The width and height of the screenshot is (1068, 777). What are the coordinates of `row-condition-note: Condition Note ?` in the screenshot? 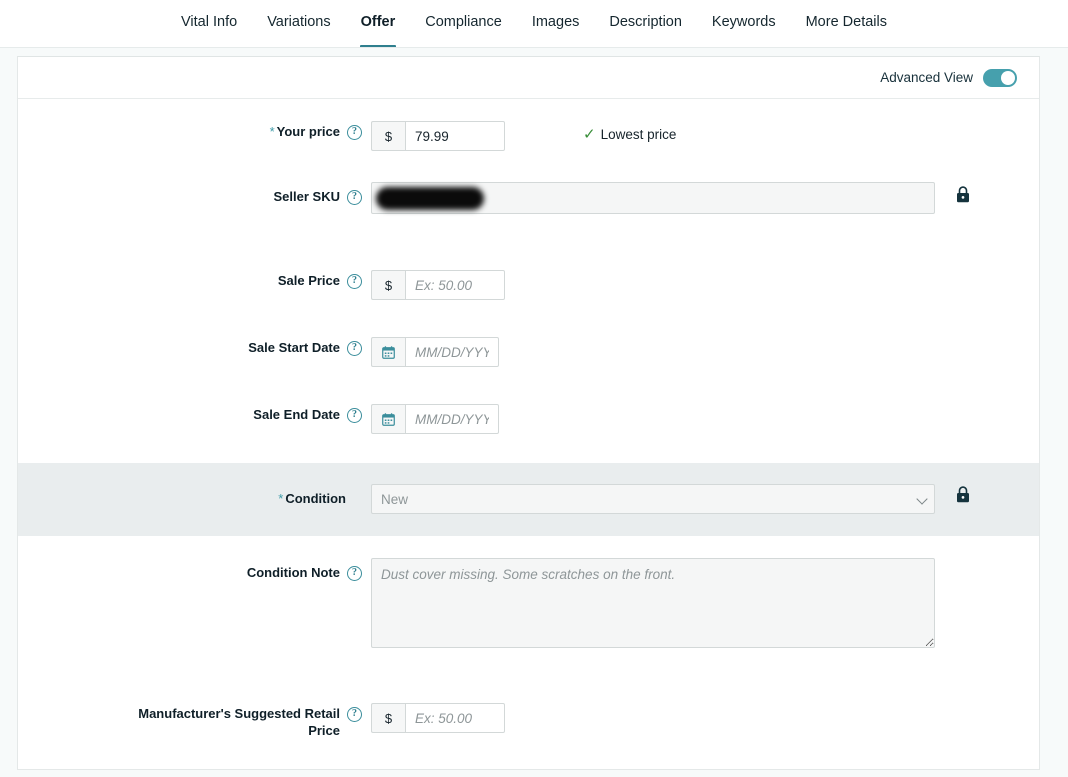 It's located at (528, 592).